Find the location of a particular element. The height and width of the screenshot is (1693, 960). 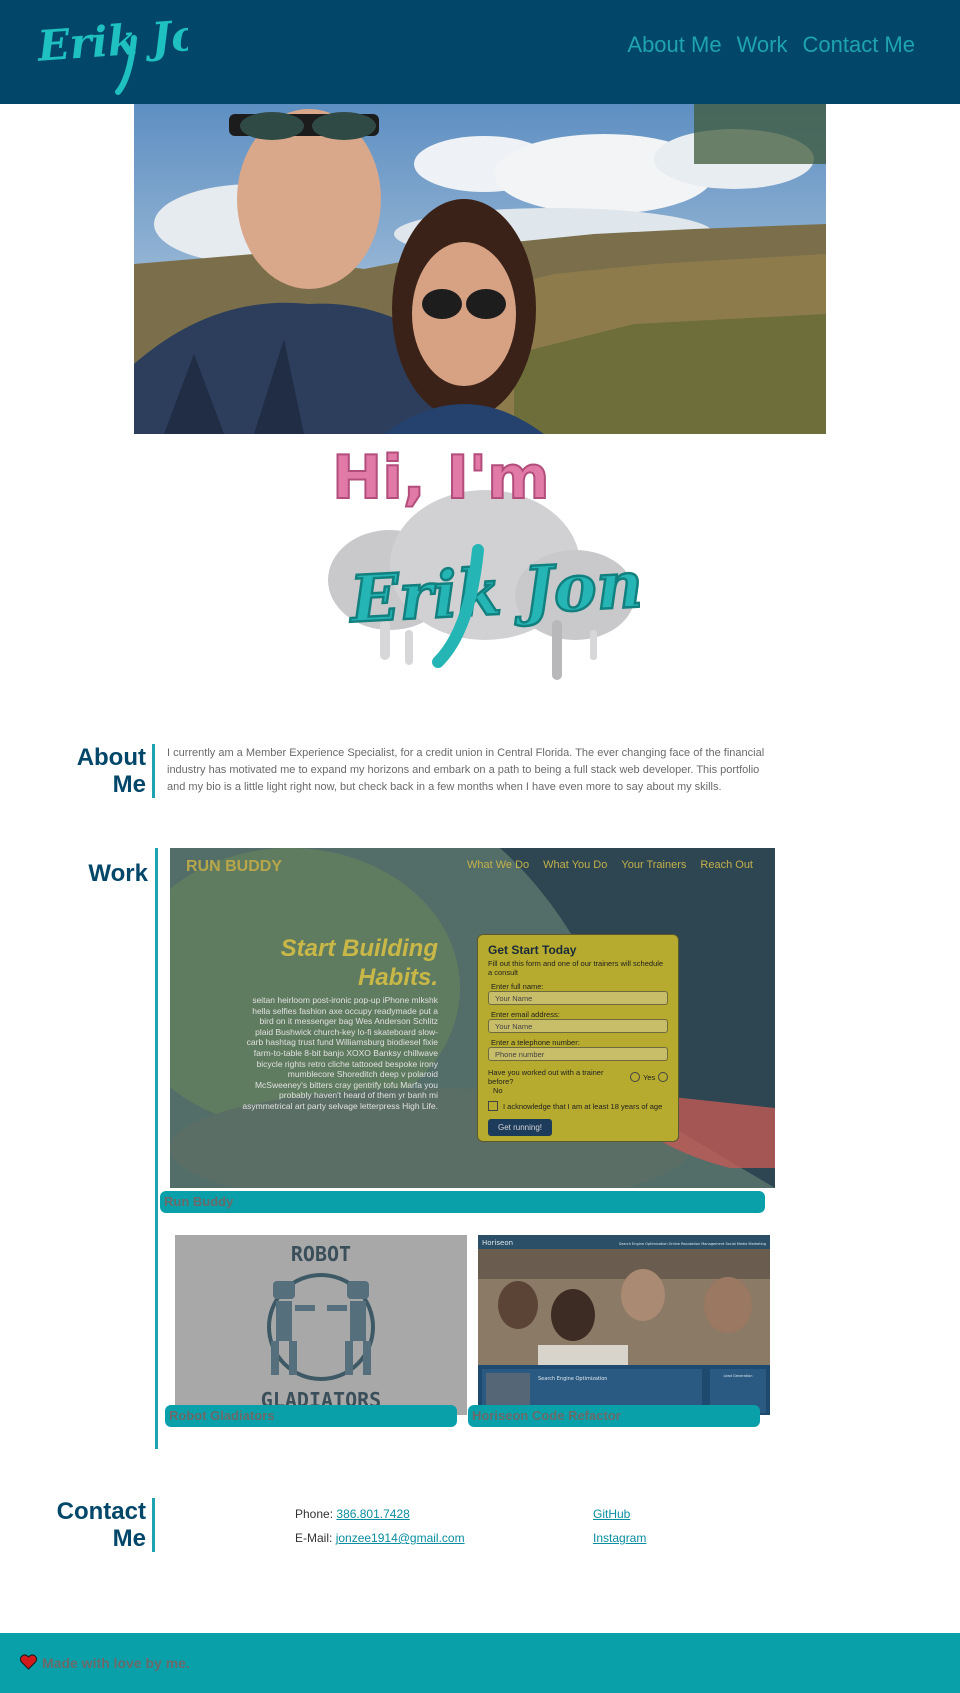

rb-name-label: Enter full name: is located at coordinates (517, 986).